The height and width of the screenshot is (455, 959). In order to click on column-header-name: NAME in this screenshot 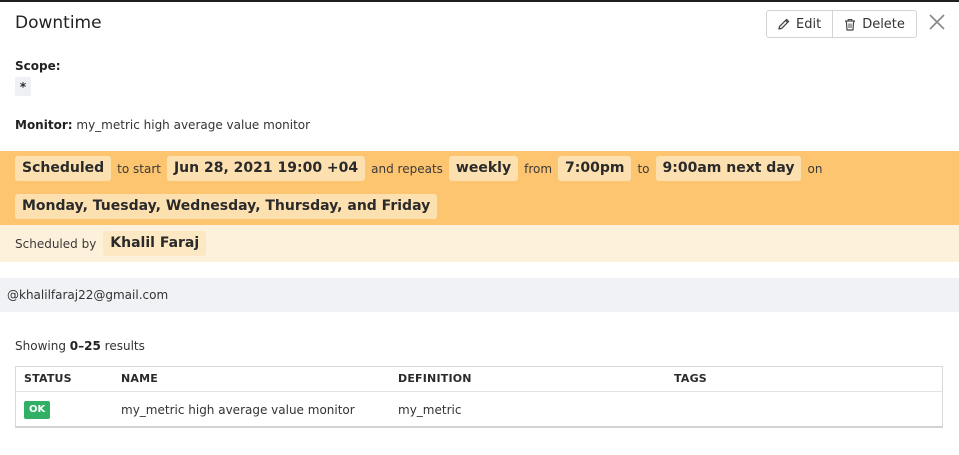, I will do `click(139, 378)`.